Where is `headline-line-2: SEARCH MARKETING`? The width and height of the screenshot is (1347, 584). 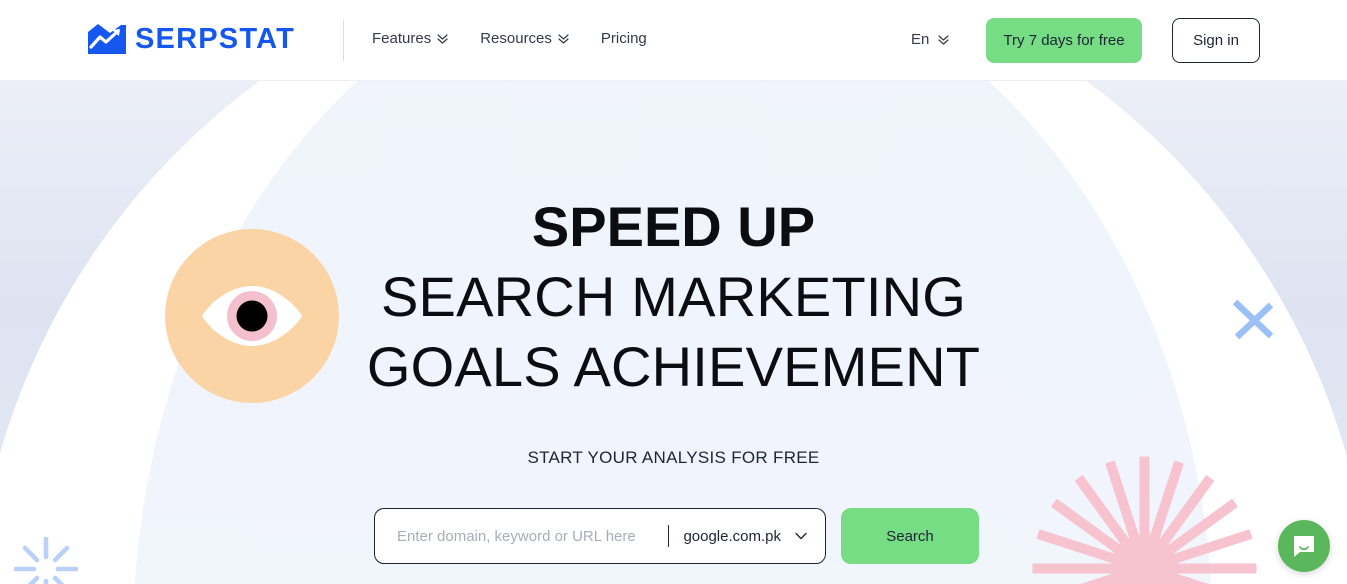
headline-line-2: SEARCH MARKETING is located at coordinates (673, 296).